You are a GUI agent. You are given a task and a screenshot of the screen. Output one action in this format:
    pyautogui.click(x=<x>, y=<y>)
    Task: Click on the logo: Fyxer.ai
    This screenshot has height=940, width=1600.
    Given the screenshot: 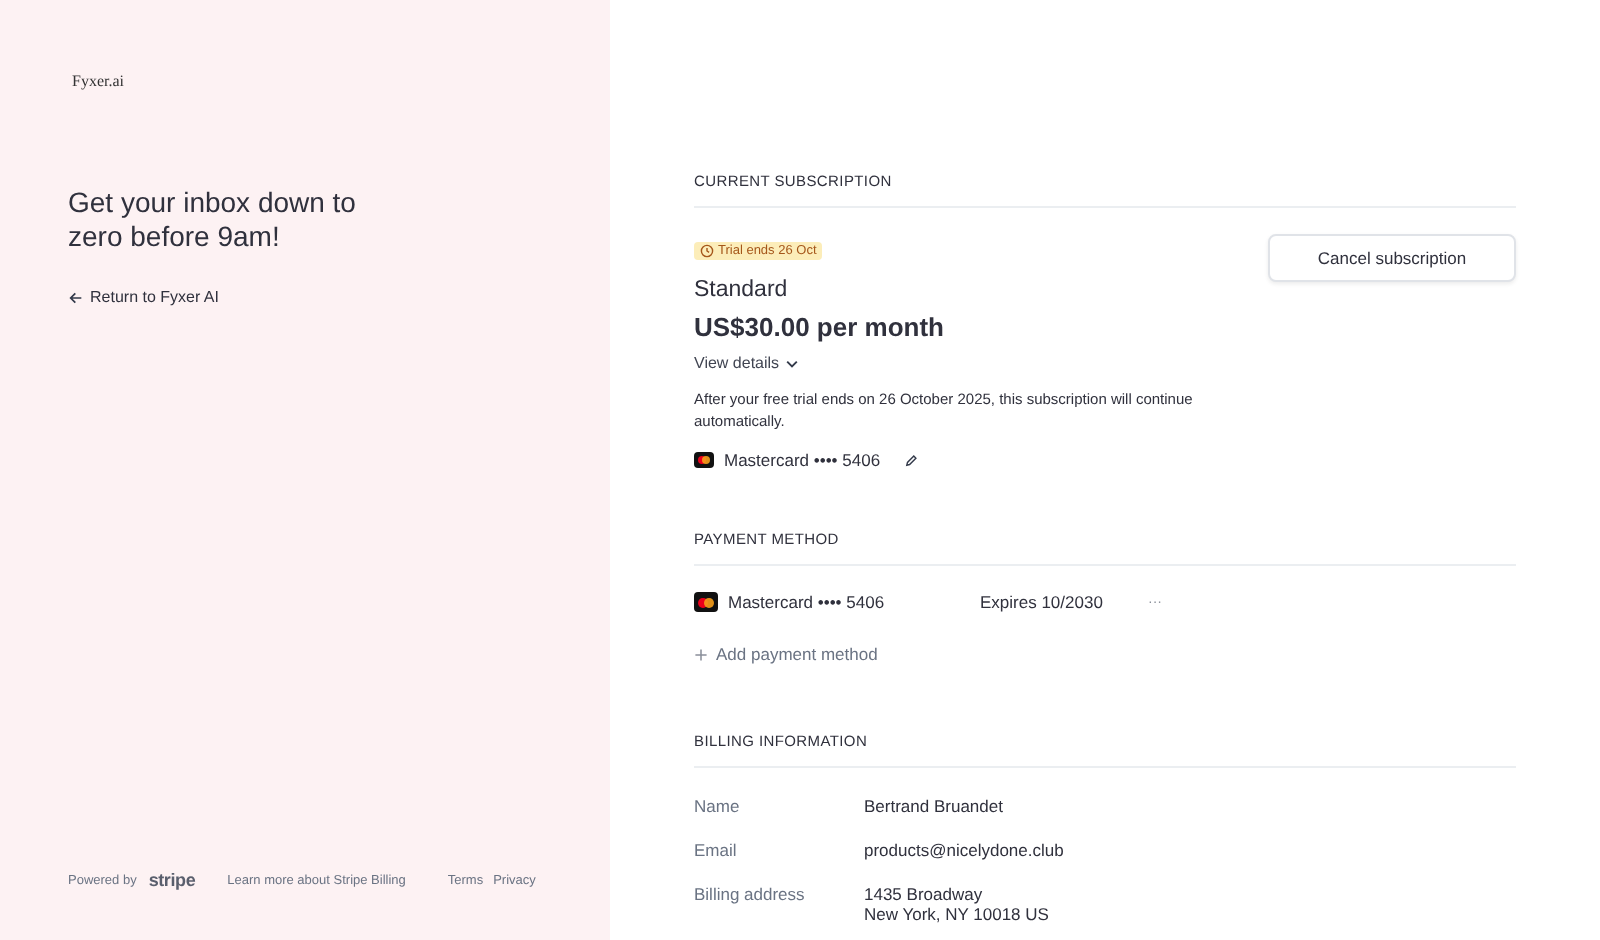 What is the action you would take?
    pyautogui.click(x=97, y=81)
    